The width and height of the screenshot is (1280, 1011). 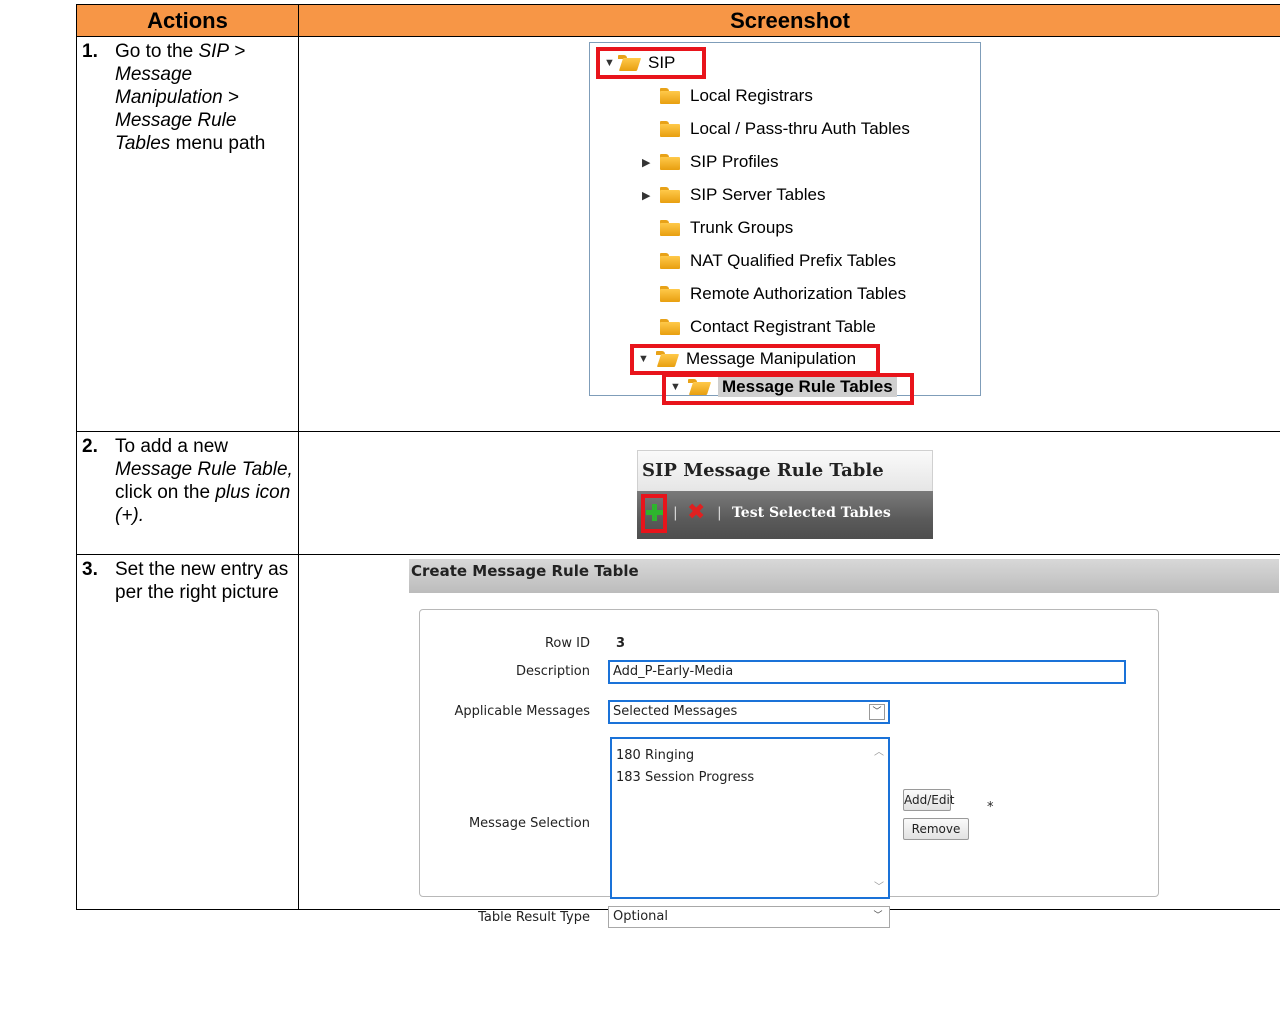 I want to click on message-selection-label: Message Selection, so click(x=529, y=823).